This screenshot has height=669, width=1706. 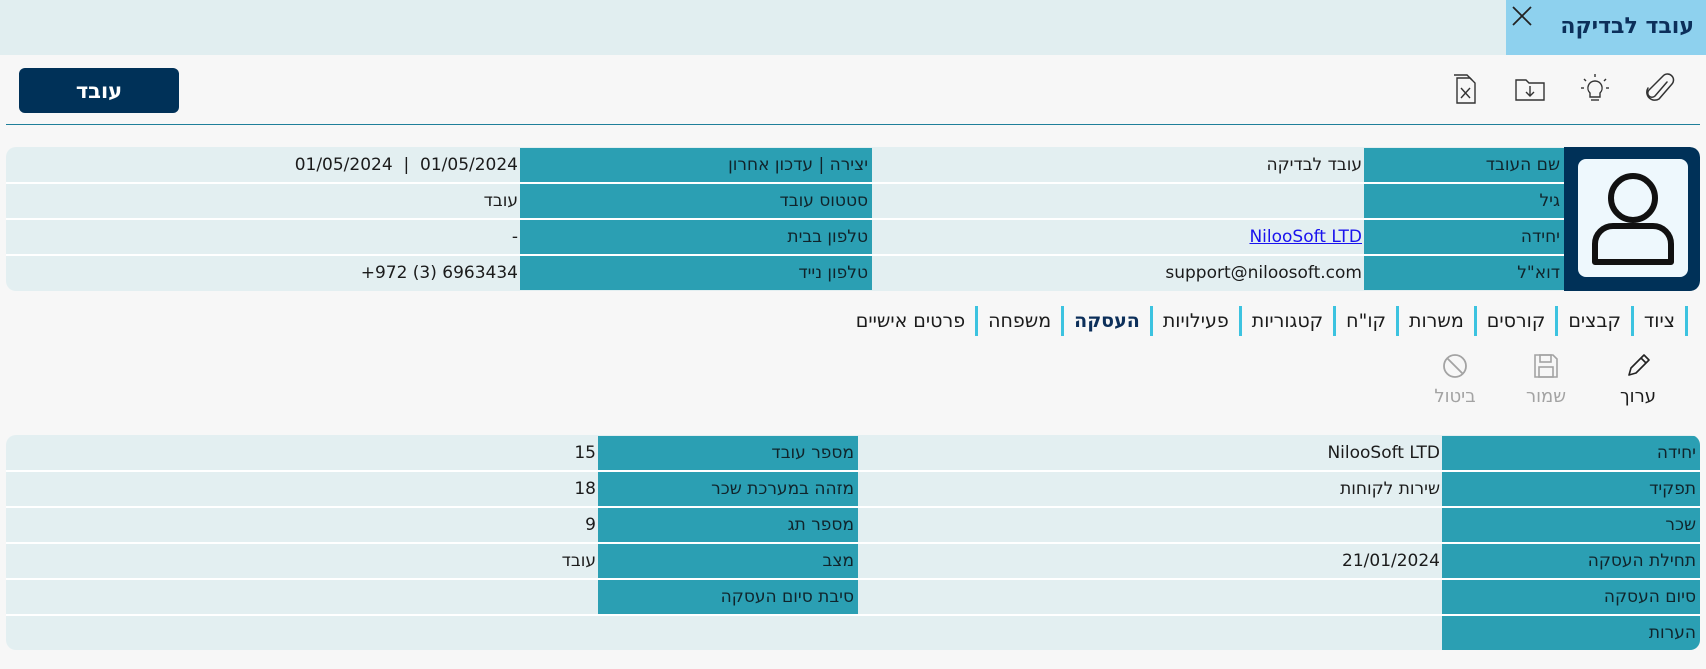 What do you see at coordinates (1108, 321) in the screenshot?
I see `tab-employment: העסקה` at bounding box center [1108, 321].